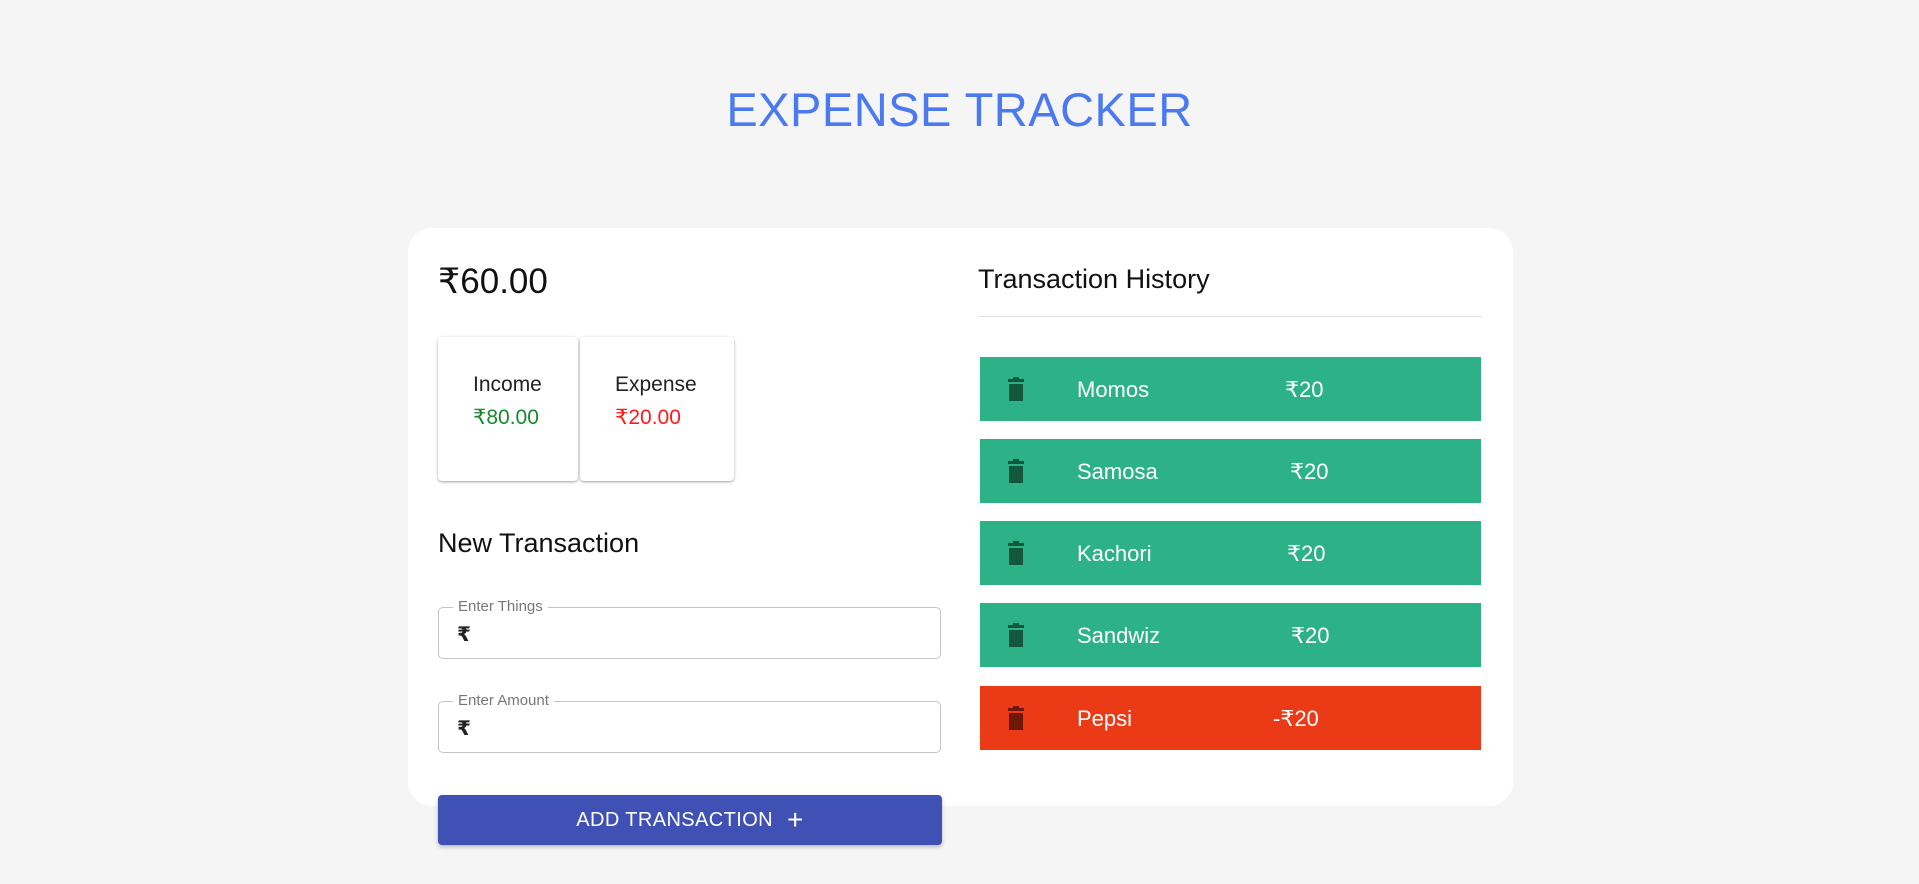  I want to click on add-transaction-label: ADD TRANSACTION, so click(674, 819).